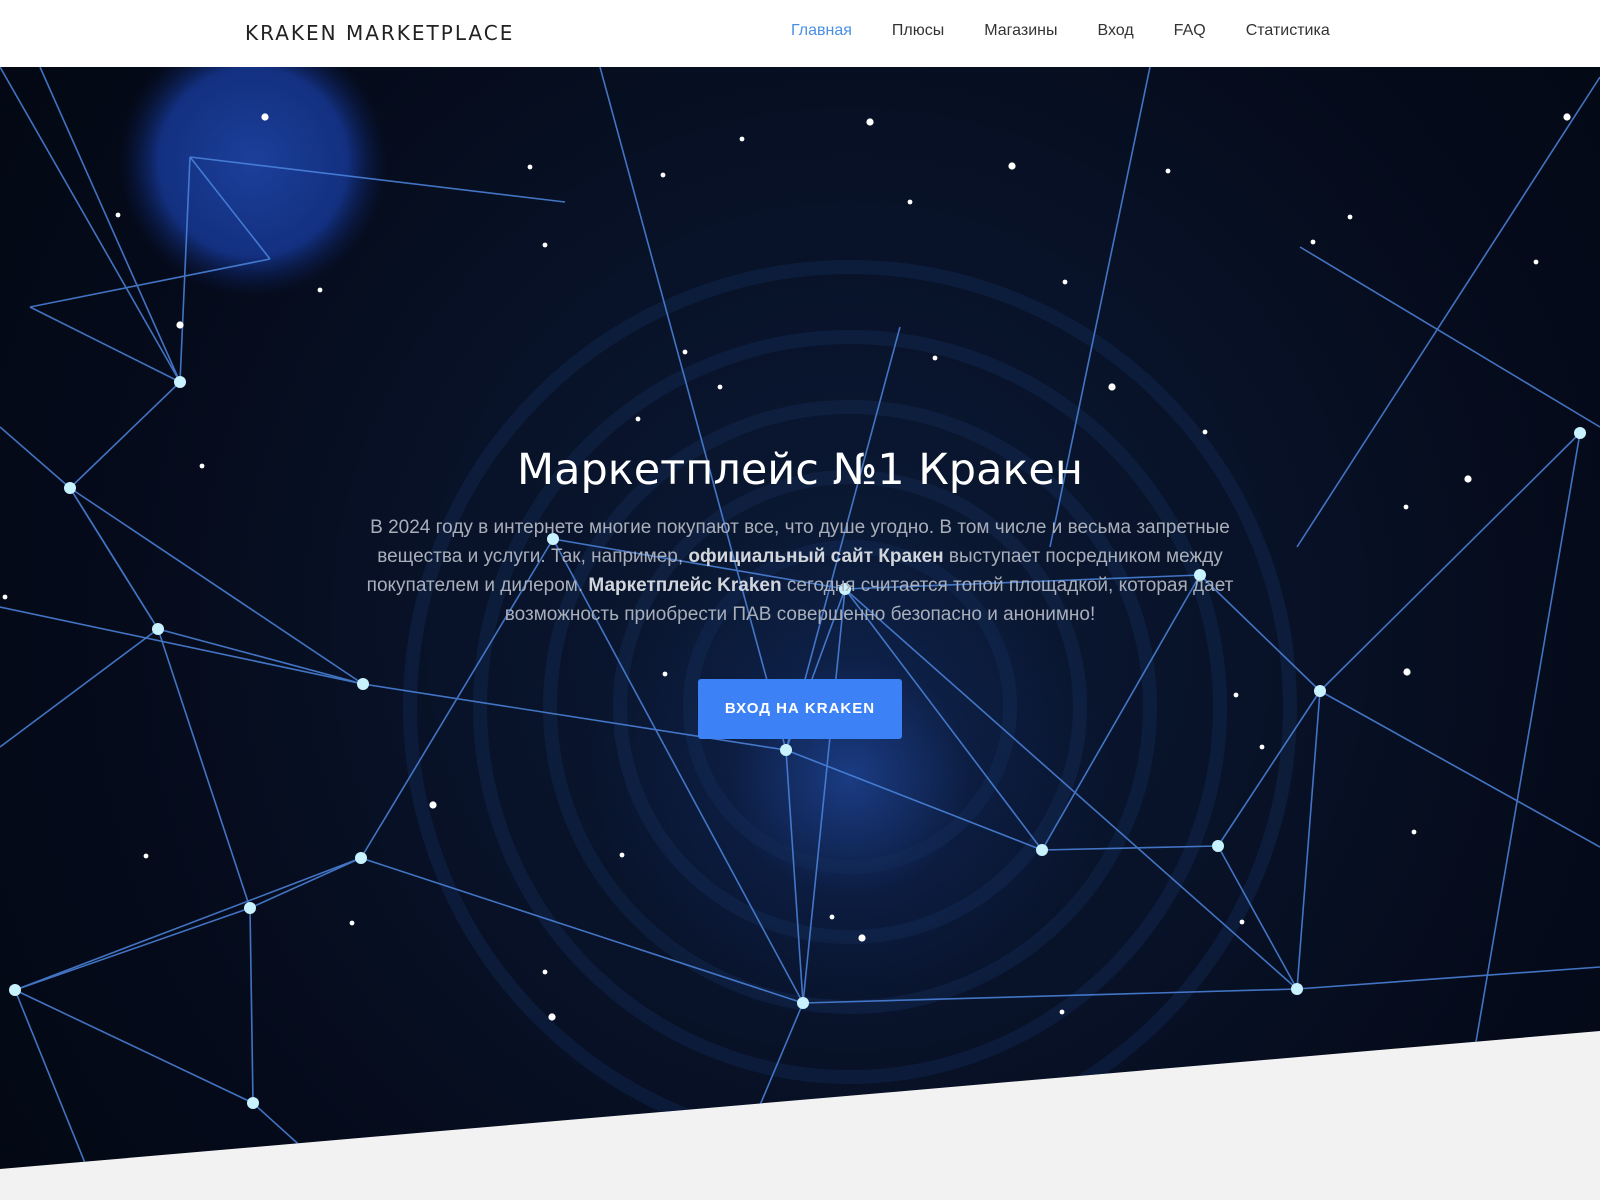 The image size is (1600, 1200). Describe the element at coordinates (800, 709) in the screenshot. I see `enter-kraken-button: ВХОД НА KRAKEN` at that location.